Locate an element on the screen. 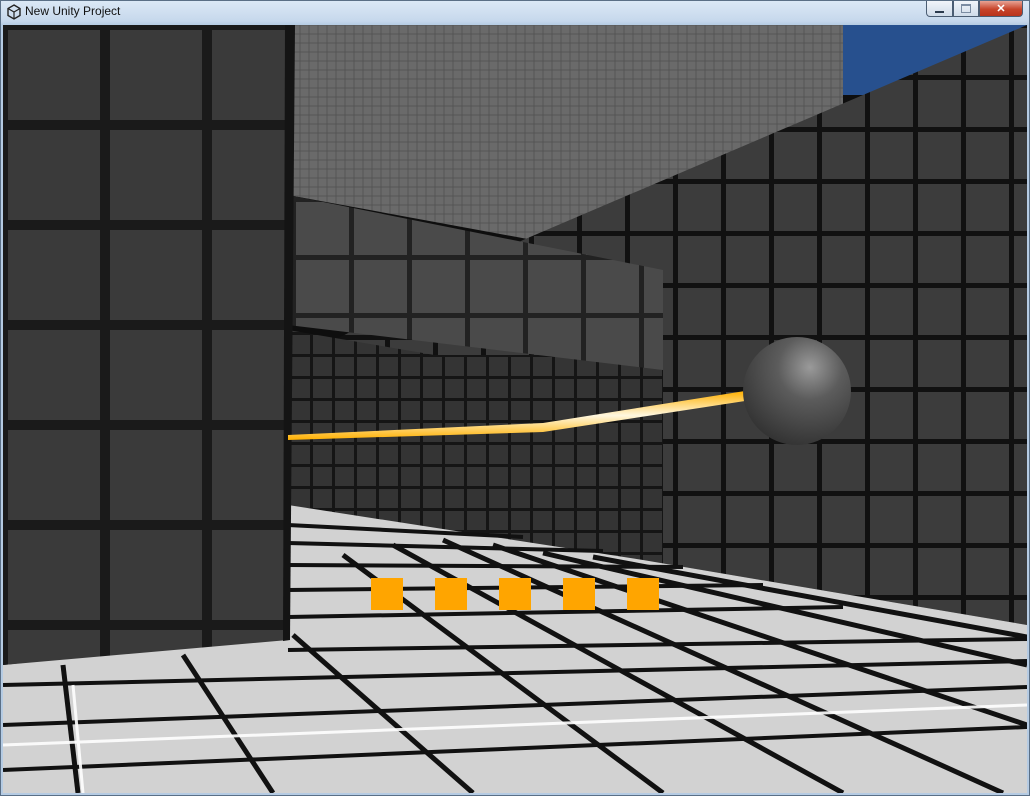 The width and height of the screenshot is (1030, 796). window-title: New Unity Project is located at coordinates (73, 11).